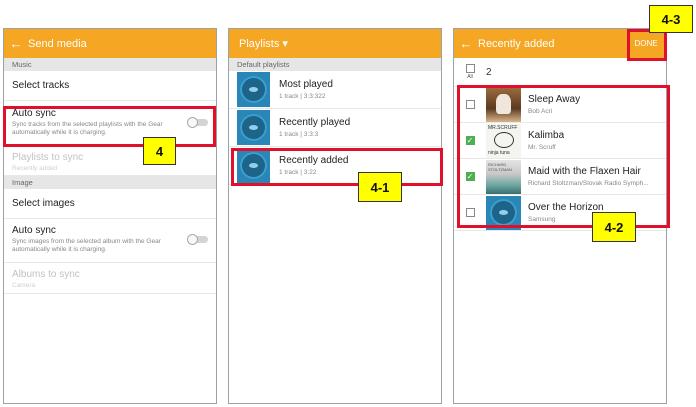 This screenshot has height=407, width=696. Describe the element at coordinates (285, 44) in the screenshot. I see `caret-down-icon: ▾` at that location.